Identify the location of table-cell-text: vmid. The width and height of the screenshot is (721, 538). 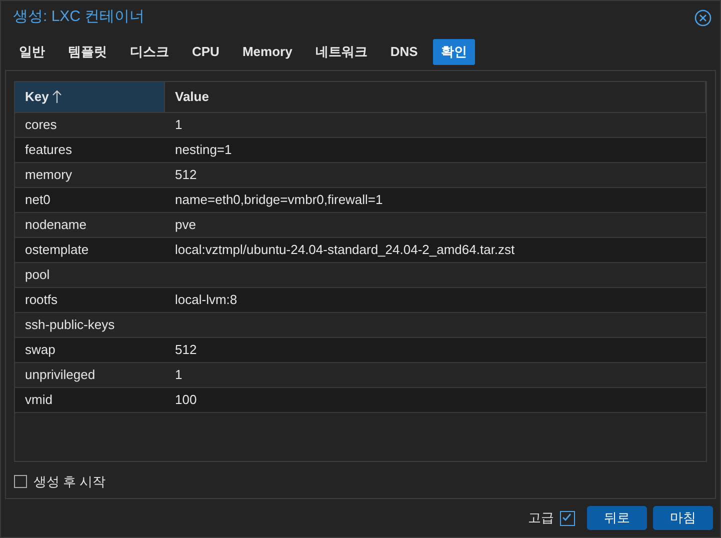
(39, 400).